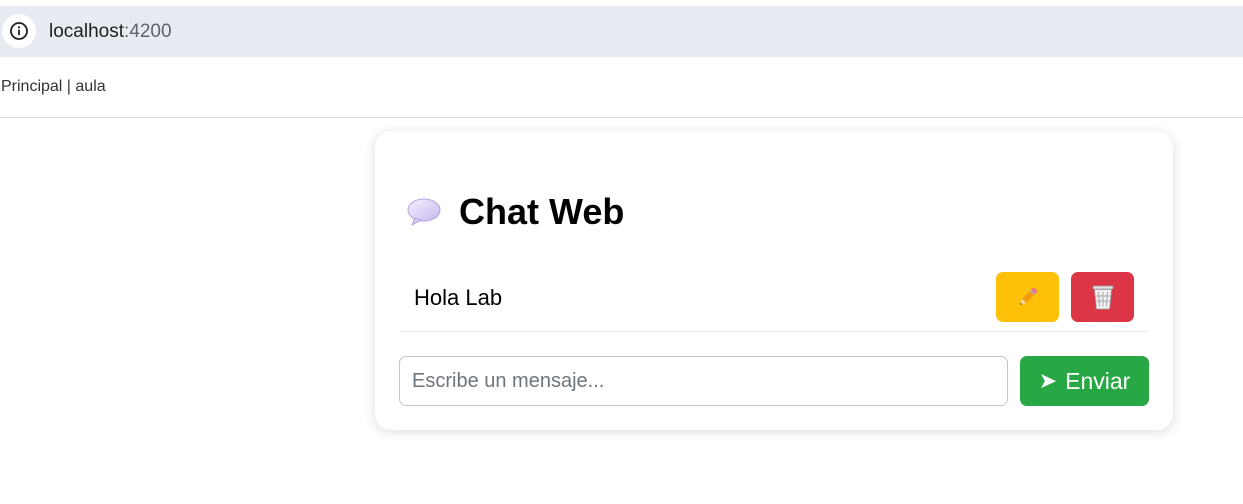  I want to click on send-button-label: Enviar, so click(1098, 380).